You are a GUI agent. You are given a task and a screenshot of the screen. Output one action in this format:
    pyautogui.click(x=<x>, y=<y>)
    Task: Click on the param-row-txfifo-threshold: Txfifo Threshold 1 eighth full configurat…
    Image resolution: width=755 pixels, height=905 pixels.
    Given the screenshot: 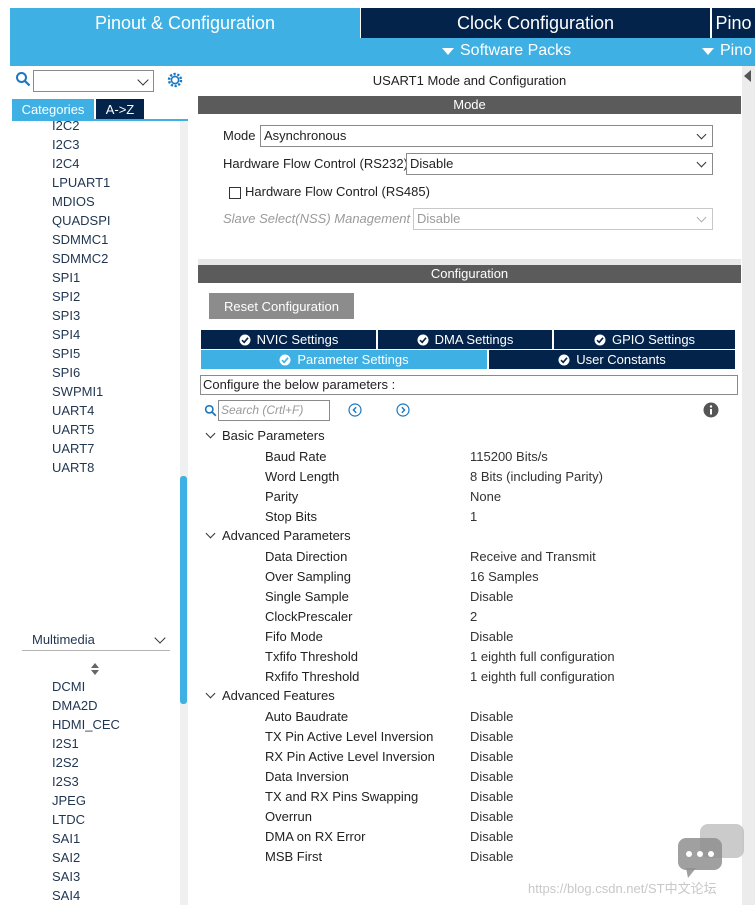 What is the action you would take?
    pyautogui.click(x=469, y=657)
    